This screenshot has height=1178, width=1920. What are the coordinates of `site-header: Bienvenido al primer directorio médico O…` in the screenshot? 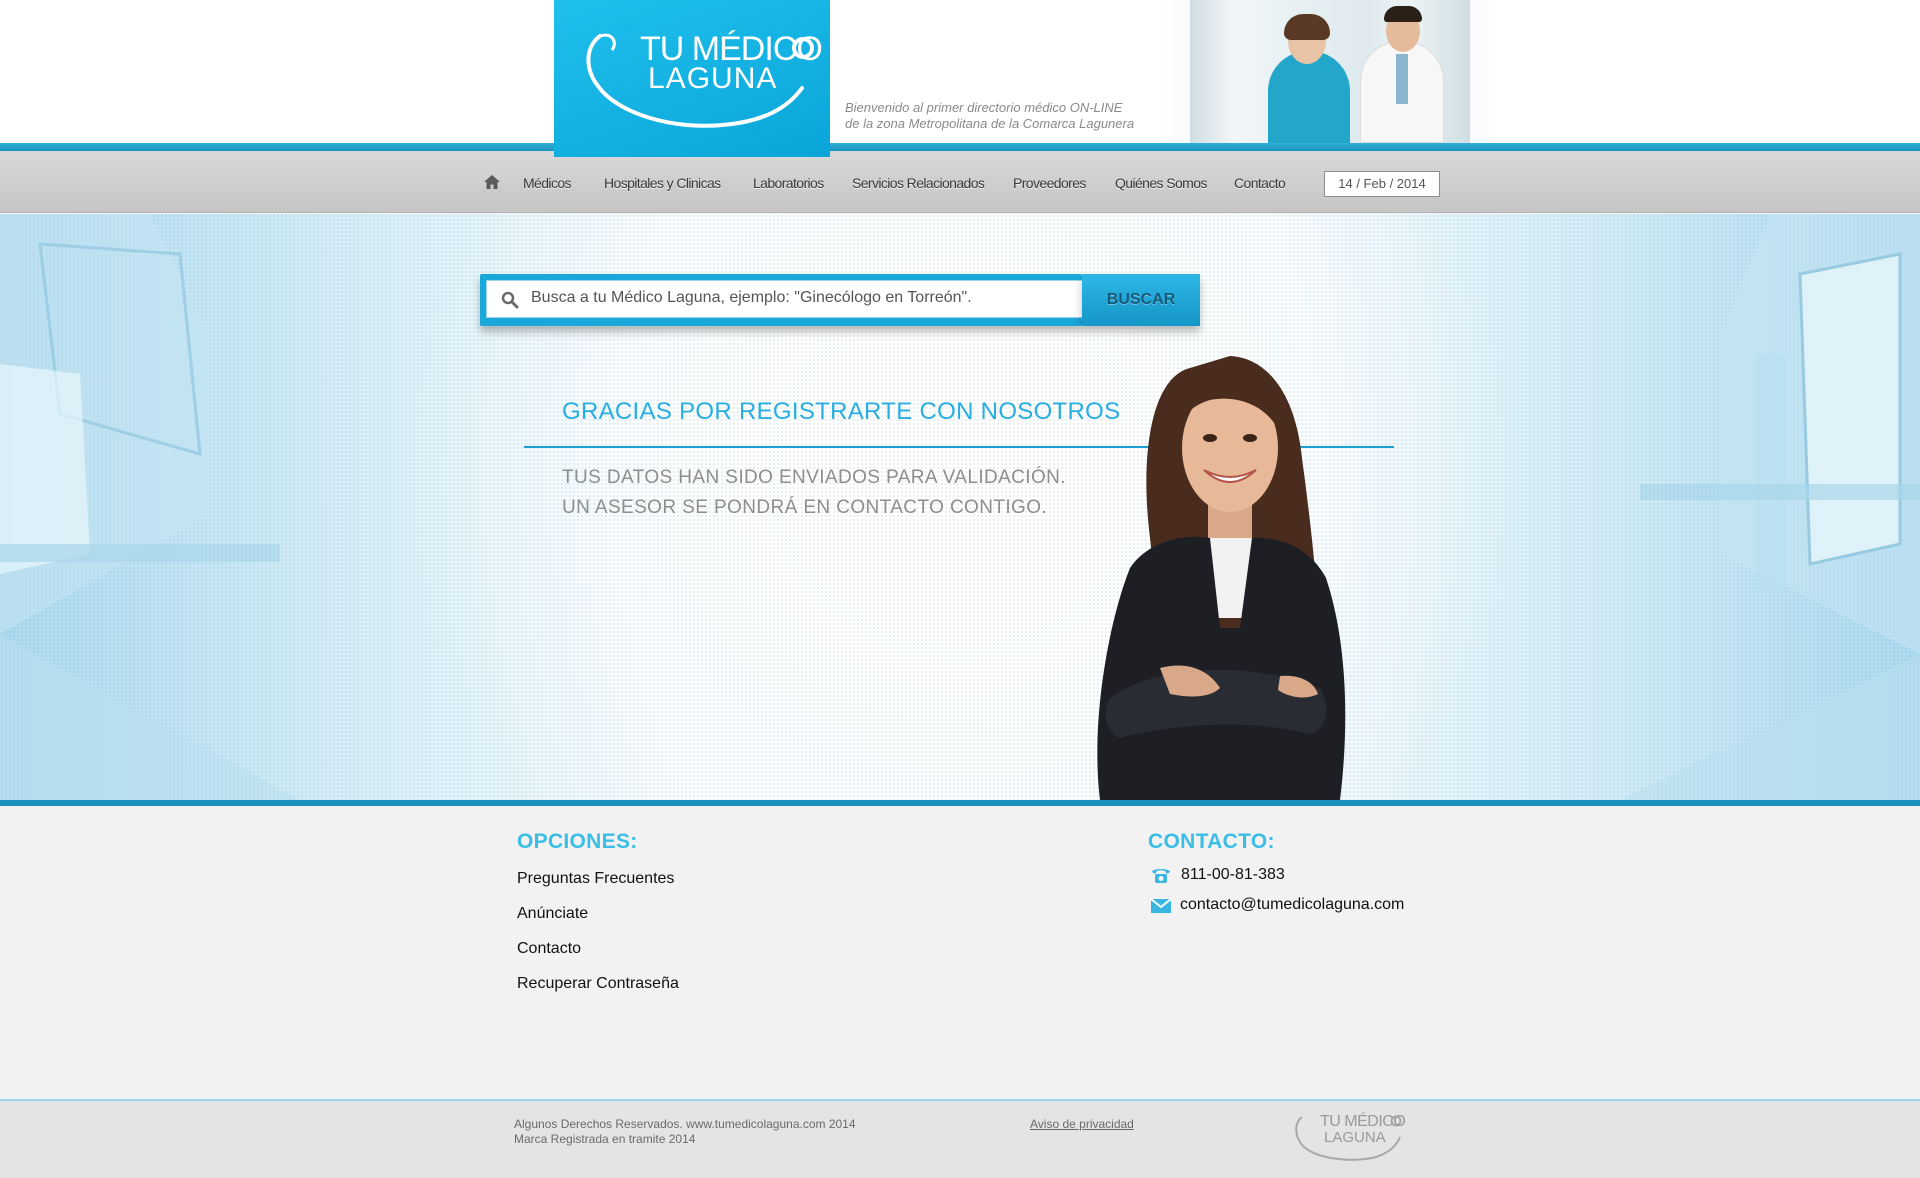 It's located at (960, 75).